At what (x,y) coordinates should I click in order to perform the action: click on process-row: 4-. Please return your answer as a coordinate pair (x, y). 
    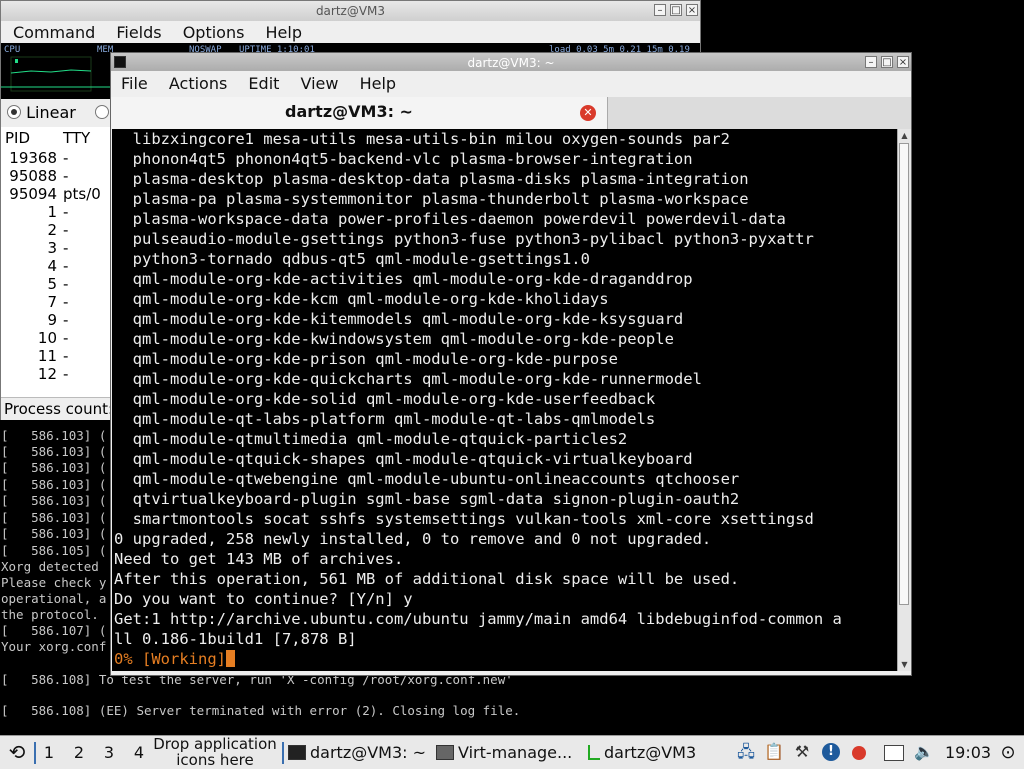
    Looking at the image, I should click on (56, 266).